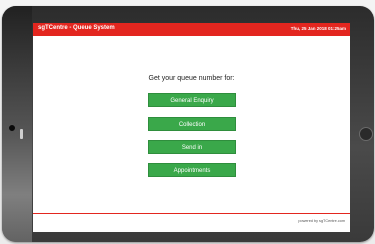 Image resolution: width=375 pixels, height=244 pixels. What do you see at coordinates (21, 134) in the screenshot?
I see `bezel-mark` at bounding box center [21, 134].